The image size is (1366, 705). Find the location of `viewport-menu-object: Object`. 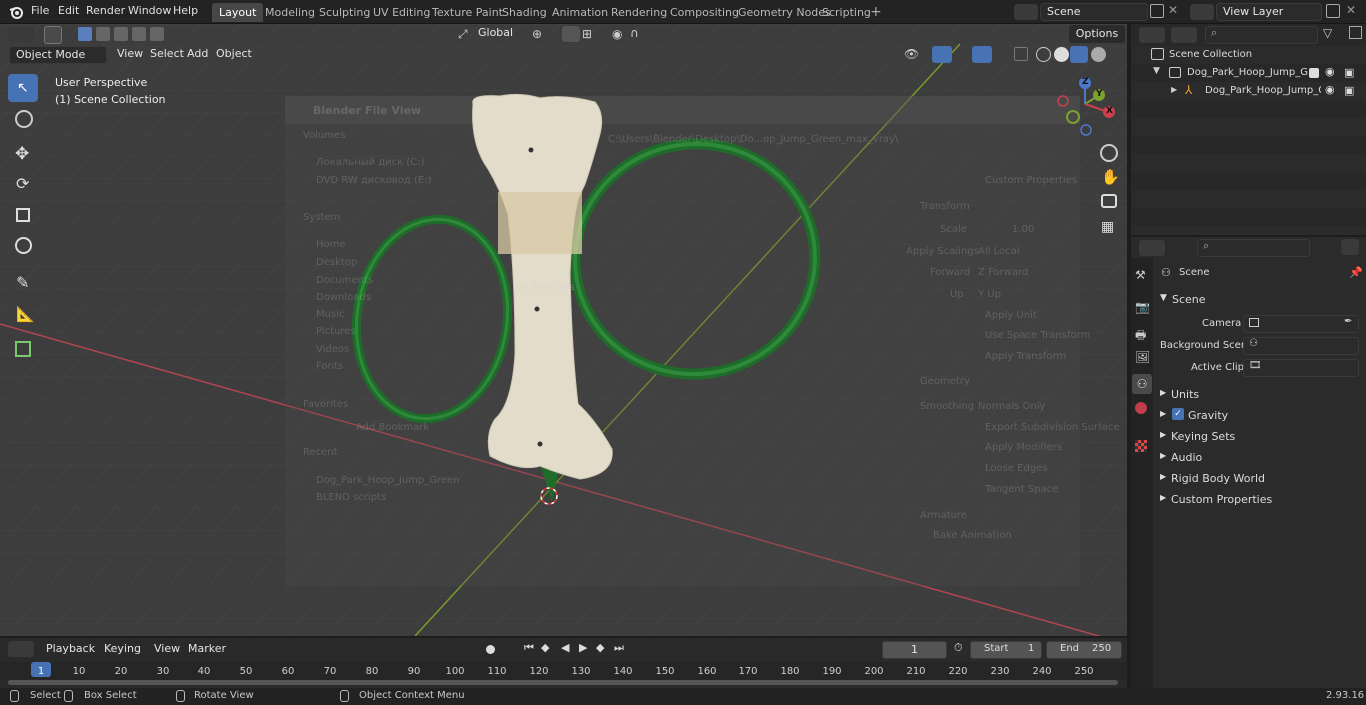

viewport-menu-object: Object is located at coordinates (234, 53).